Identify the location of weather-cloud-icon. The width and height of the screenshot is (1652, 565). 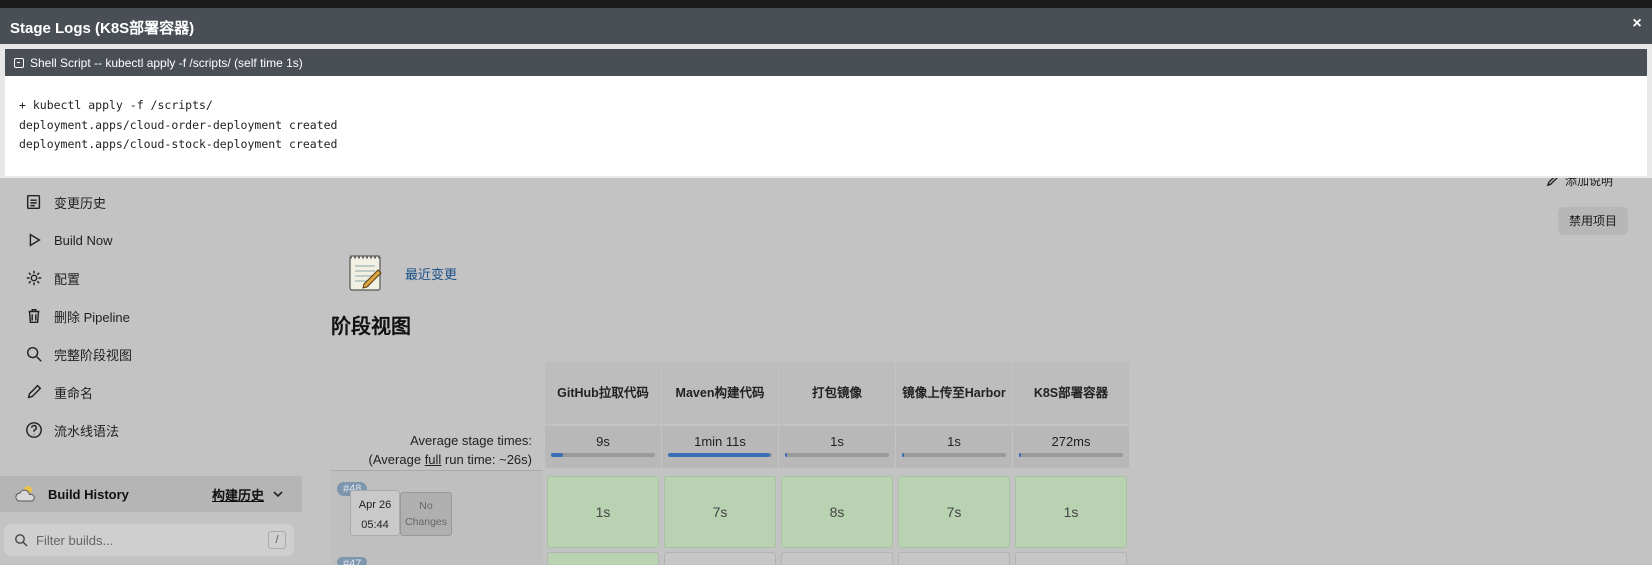
(25, 494).